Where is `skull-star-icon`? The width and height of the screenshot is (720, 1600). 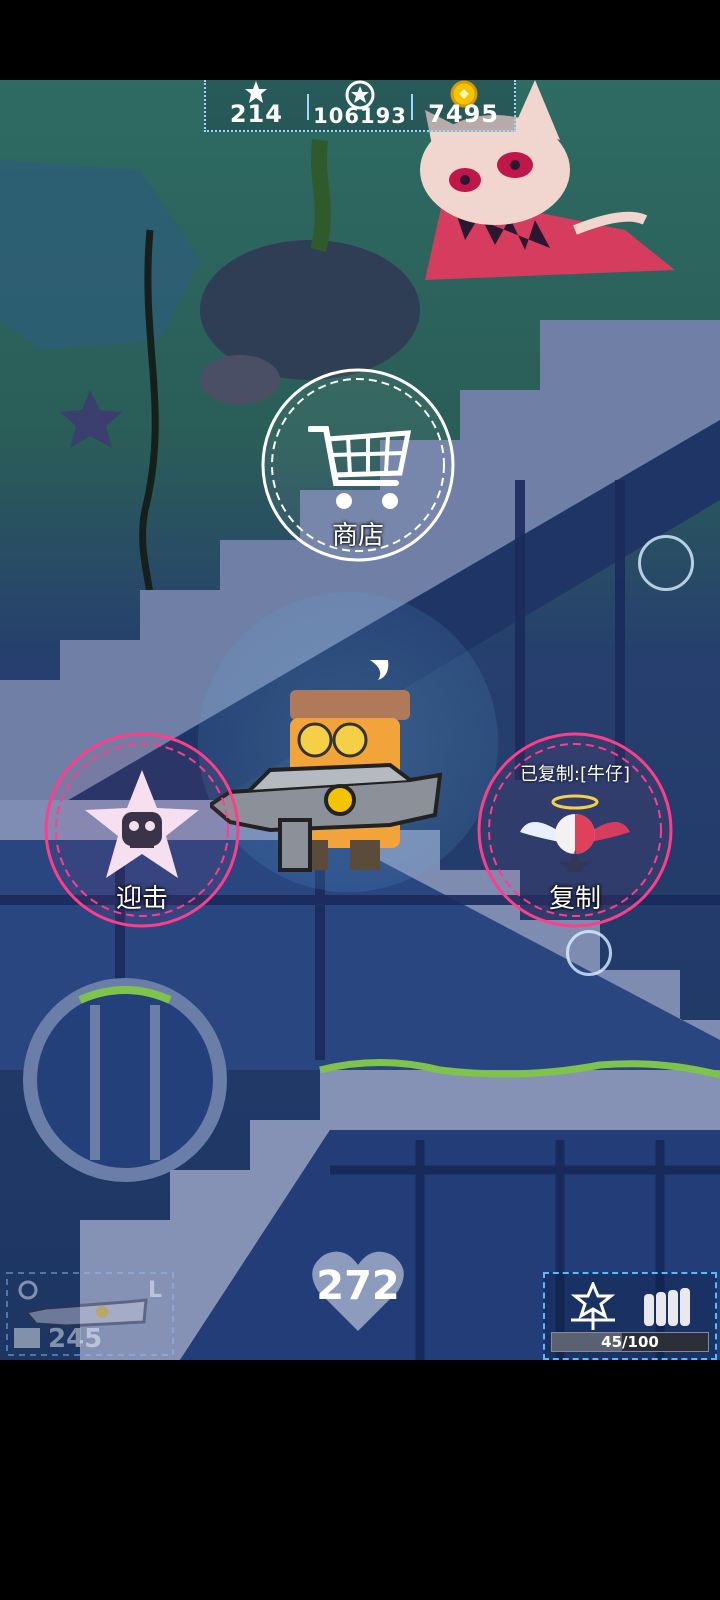
skull-star-icon is located at coordinates (142, 824).